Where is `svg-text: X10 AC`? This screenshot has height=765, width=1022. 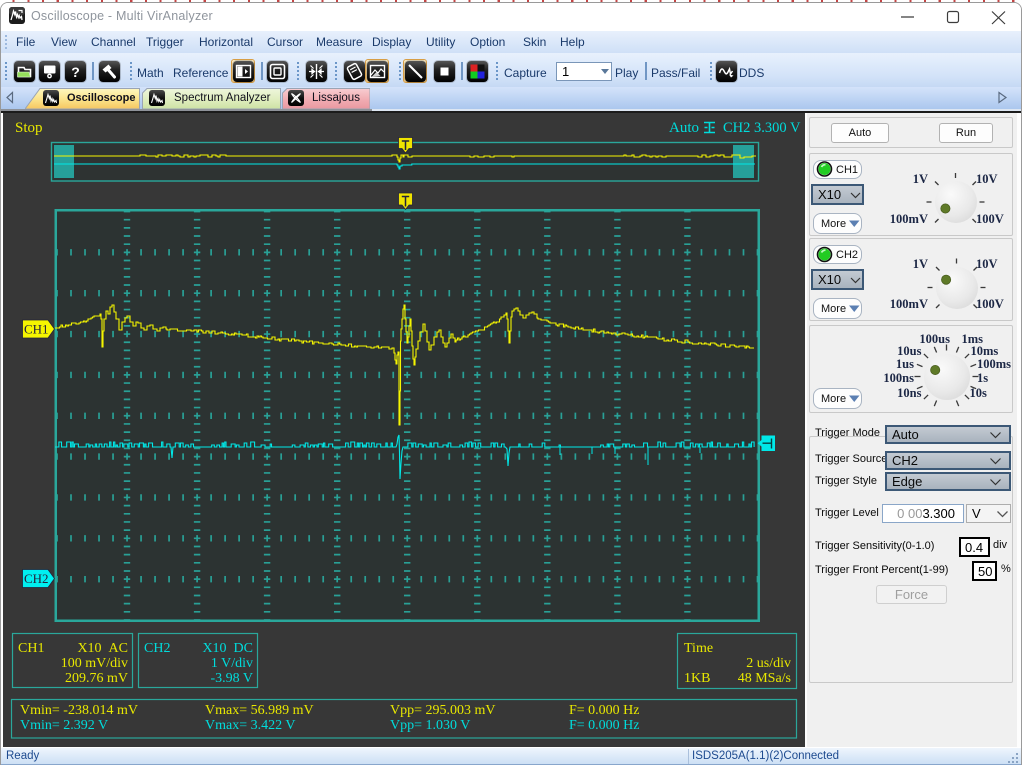 svg-text: X10 AC is located at coordinates (102, 648).